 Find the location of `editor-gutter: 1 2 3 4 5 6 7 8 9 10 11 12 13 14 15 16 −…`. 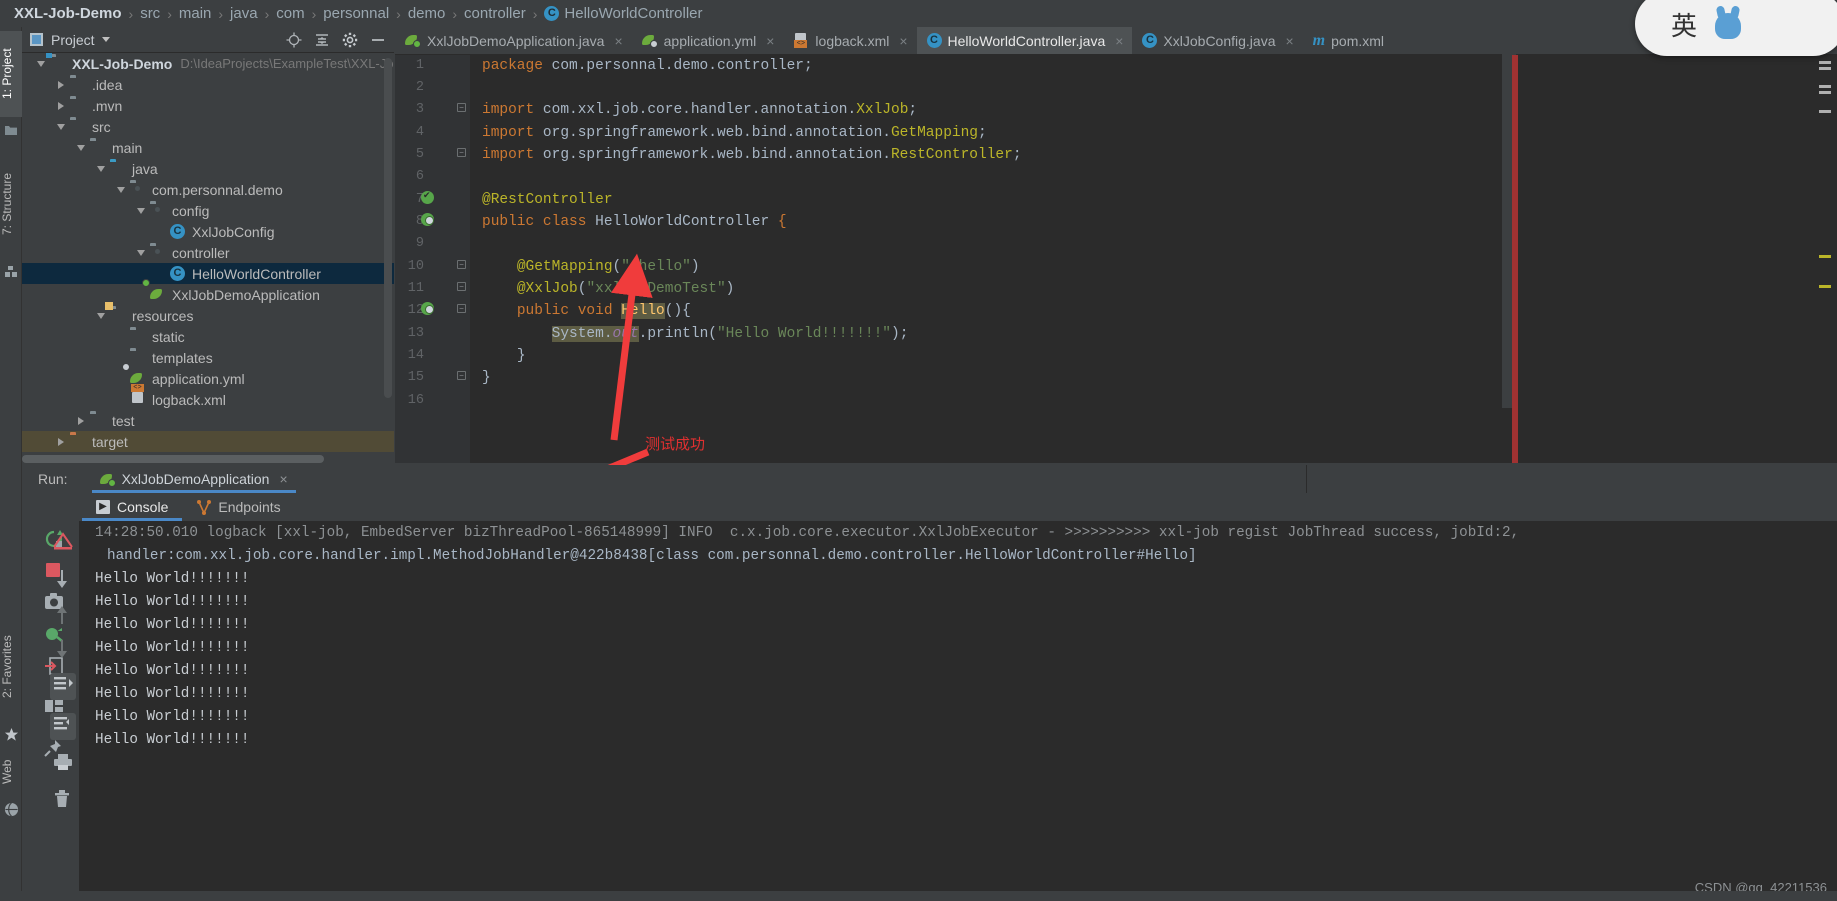

editor-gutter: 1 2 3 4 5 6 7 8 9 10 11 12 13 14 15 16 −… is located at coordinates (432, 259).